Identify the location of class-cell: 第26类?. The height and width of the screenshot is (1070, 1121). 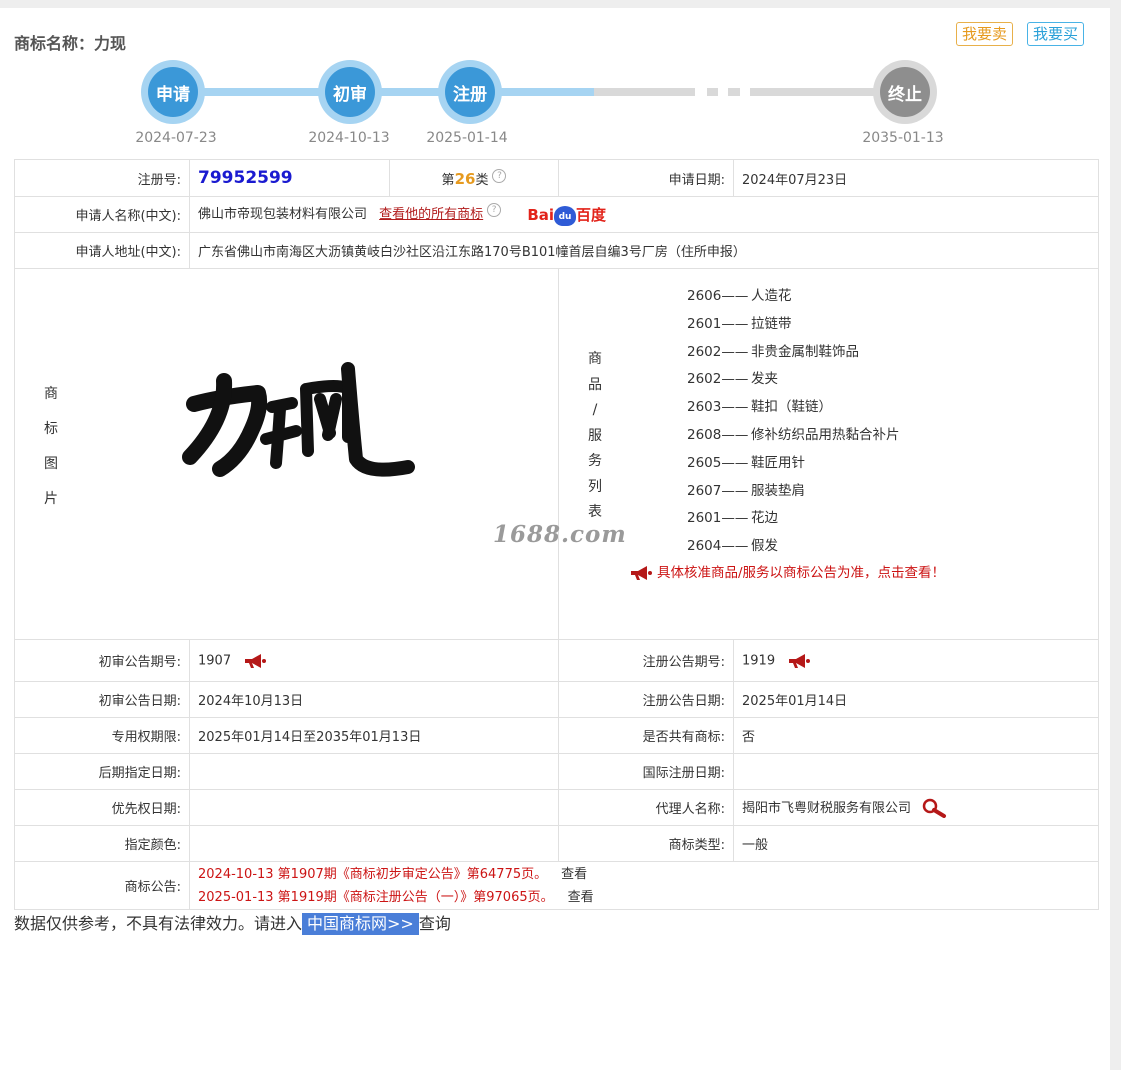
(474, 178).